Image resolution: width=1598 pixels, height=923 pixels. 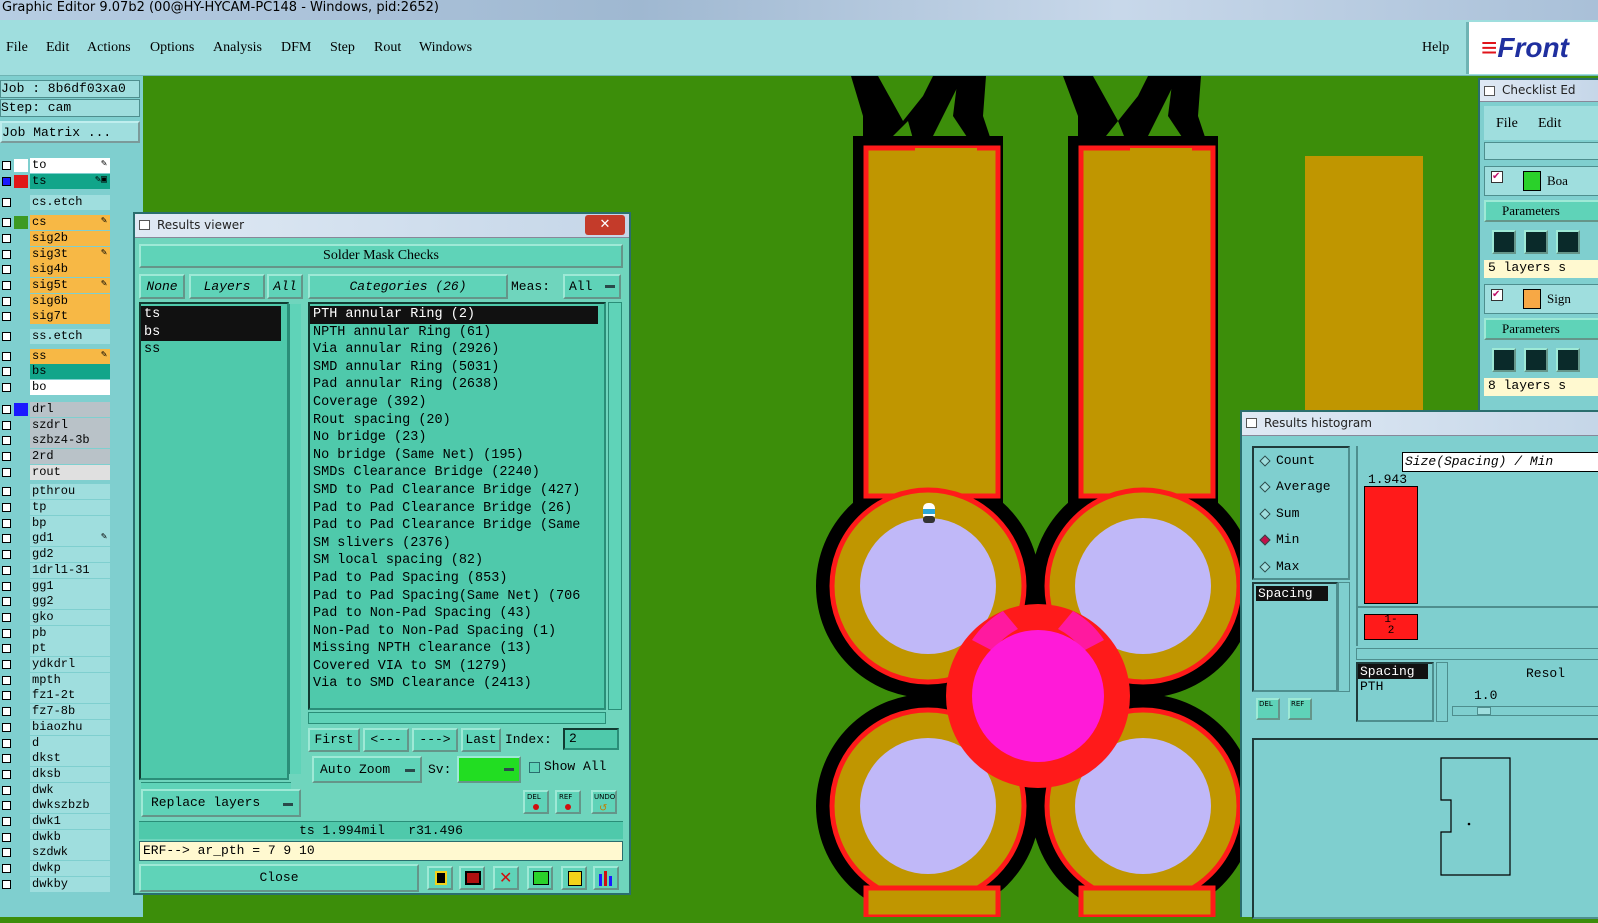 I want to click on layer-name: szdrl, so click(x=70, y=425).